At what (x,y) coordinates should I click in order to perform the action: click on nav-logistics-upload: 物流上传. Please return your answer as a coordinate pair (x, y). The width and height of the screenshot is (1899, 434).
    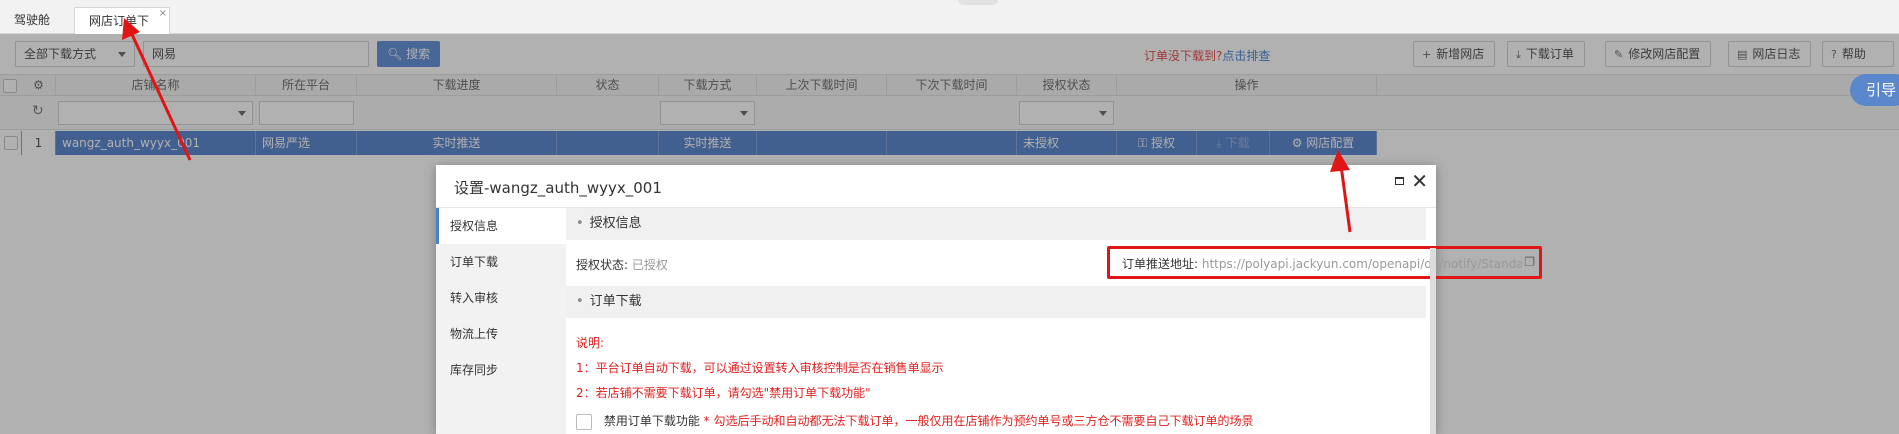
    Looking at the image, I should click on (501, 334).